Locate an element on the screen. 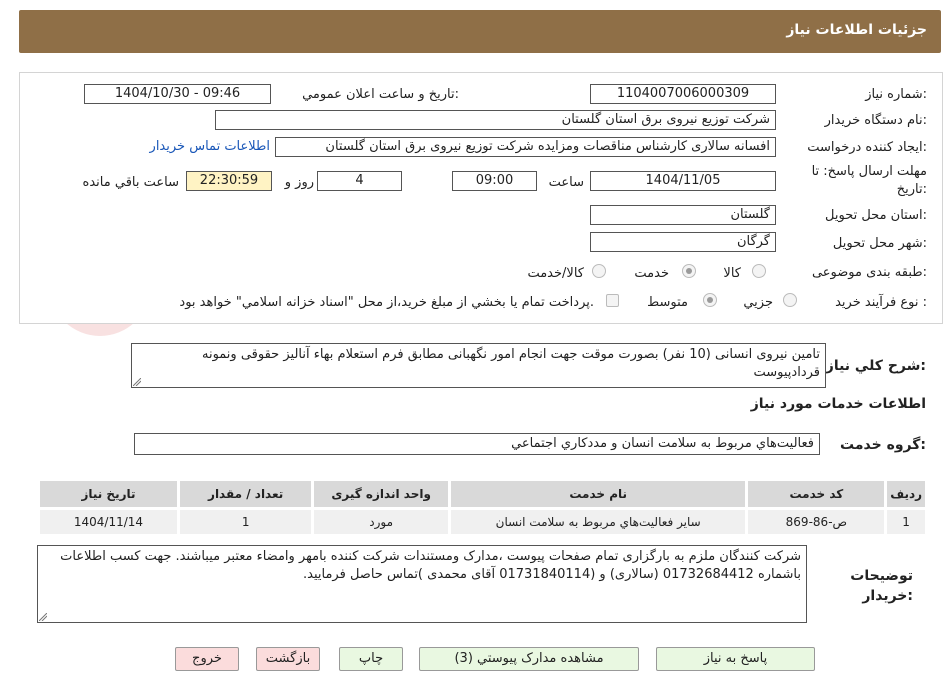 The width and height of the screenshot is (944, 691). treasury-payment-checkbox is located at coordinates (612, 300).